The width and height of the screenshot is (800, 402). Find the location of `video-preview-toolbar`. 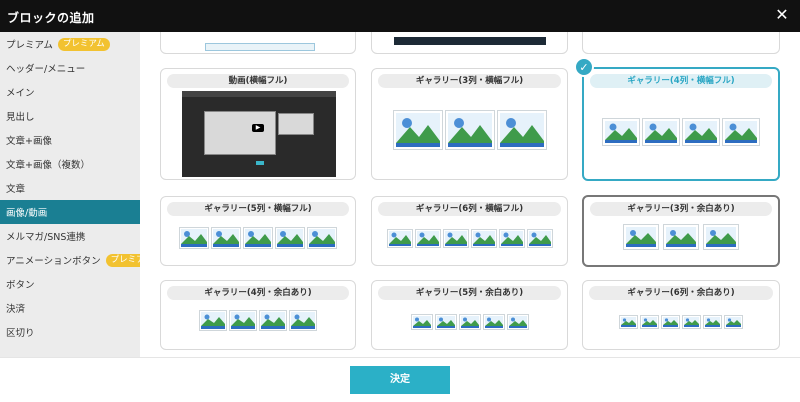

video-preview-toolbar is located at coordinates (259, 94).